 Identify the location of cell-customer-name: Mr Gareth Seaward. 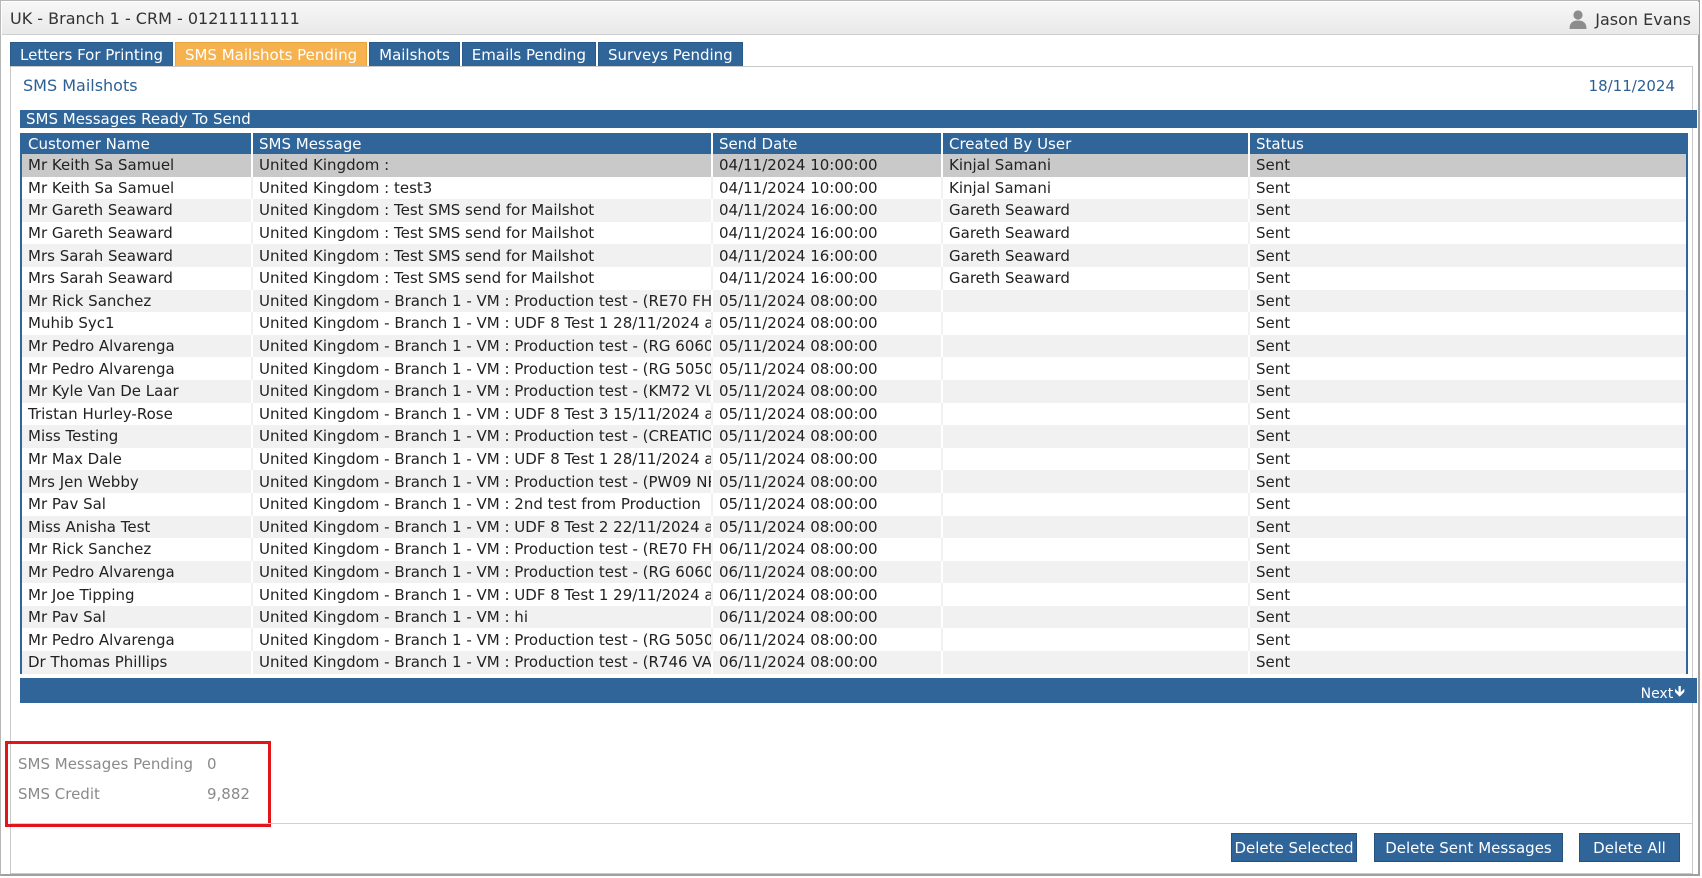
(137, 210).